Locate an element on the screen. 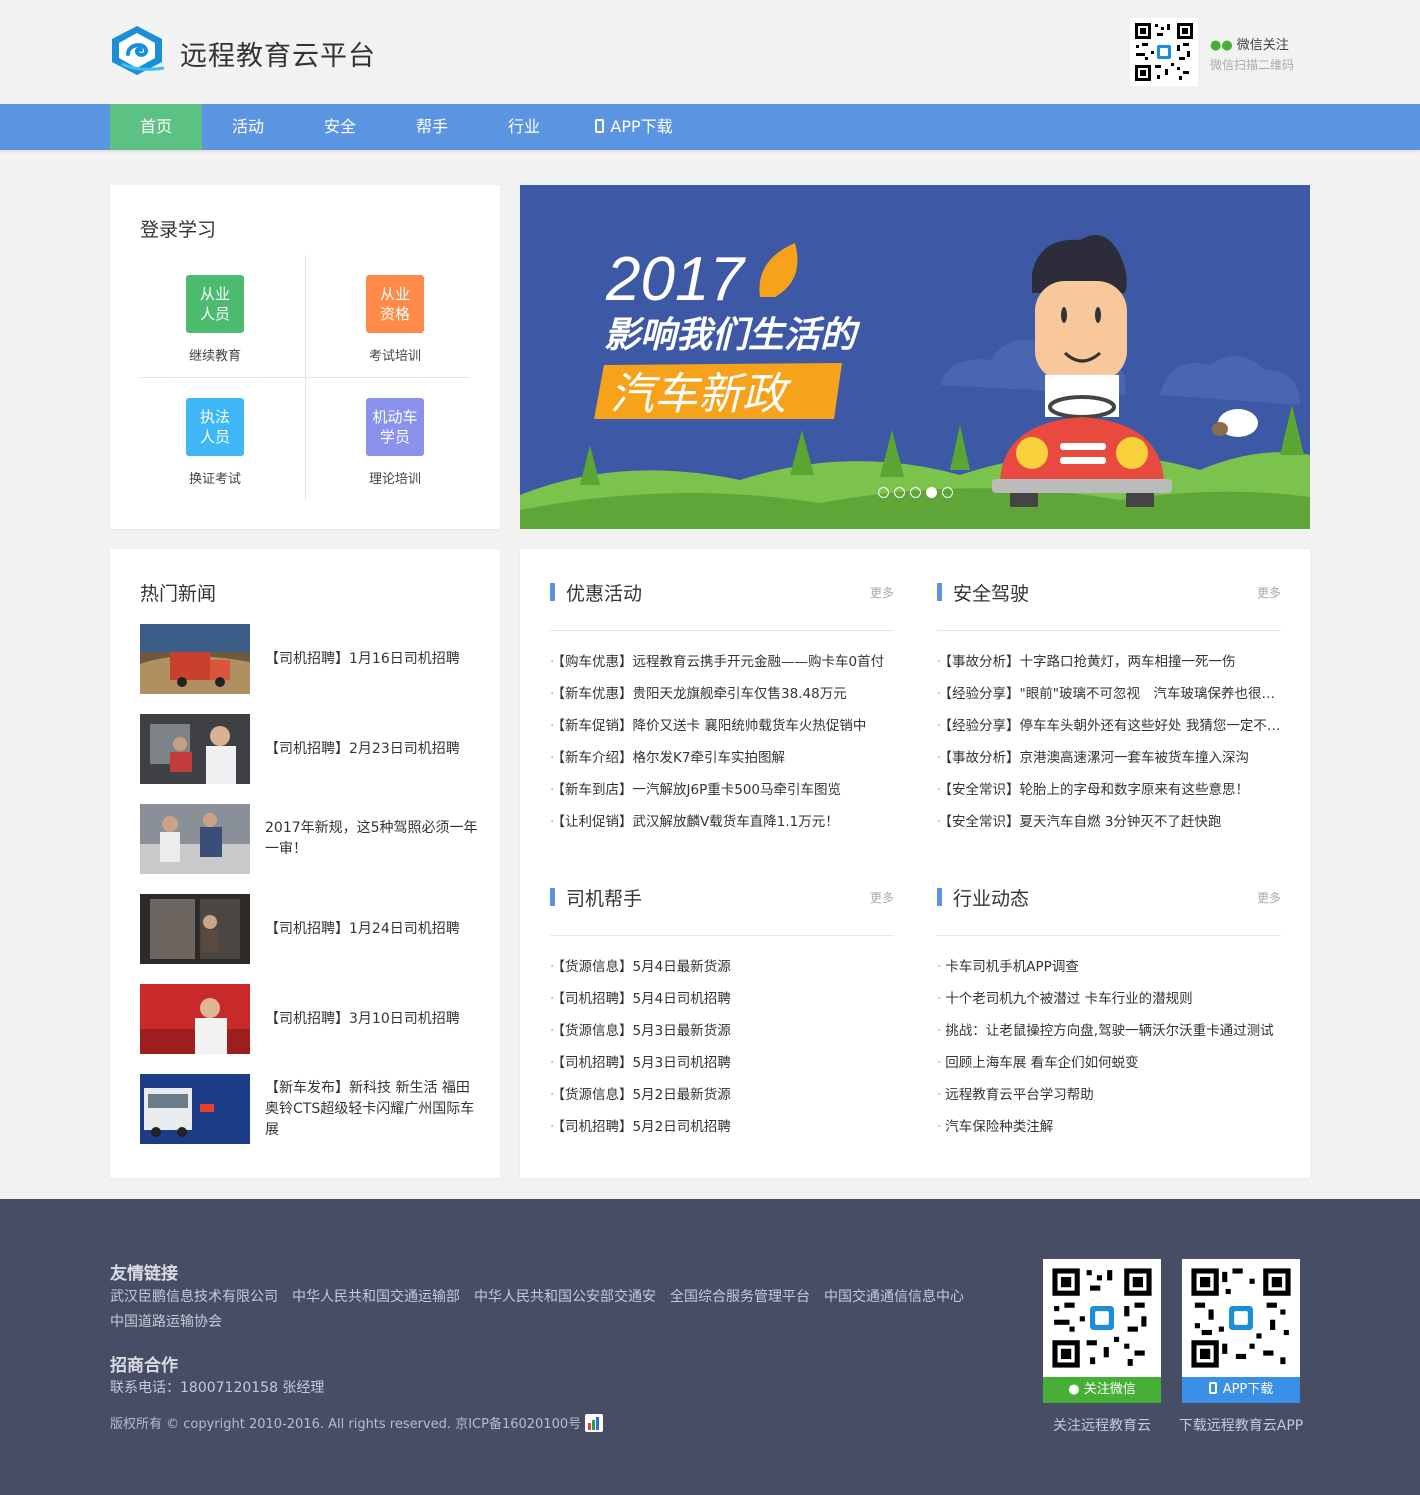 This screenshot has height=1495, width=1420. news-item: 【司机招聘】3月10日司机招聘 is located at coordinates (310, 1029).